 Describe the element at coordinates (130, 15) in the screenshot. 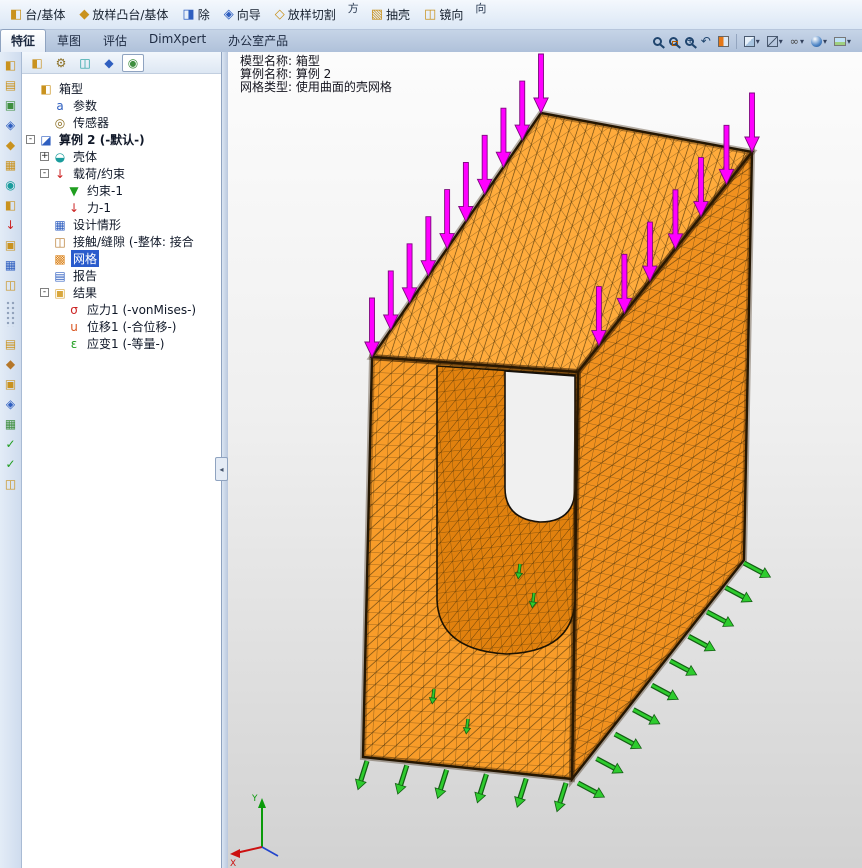

I see `toolbar-button-label: 放样凸台/基体` at that location.